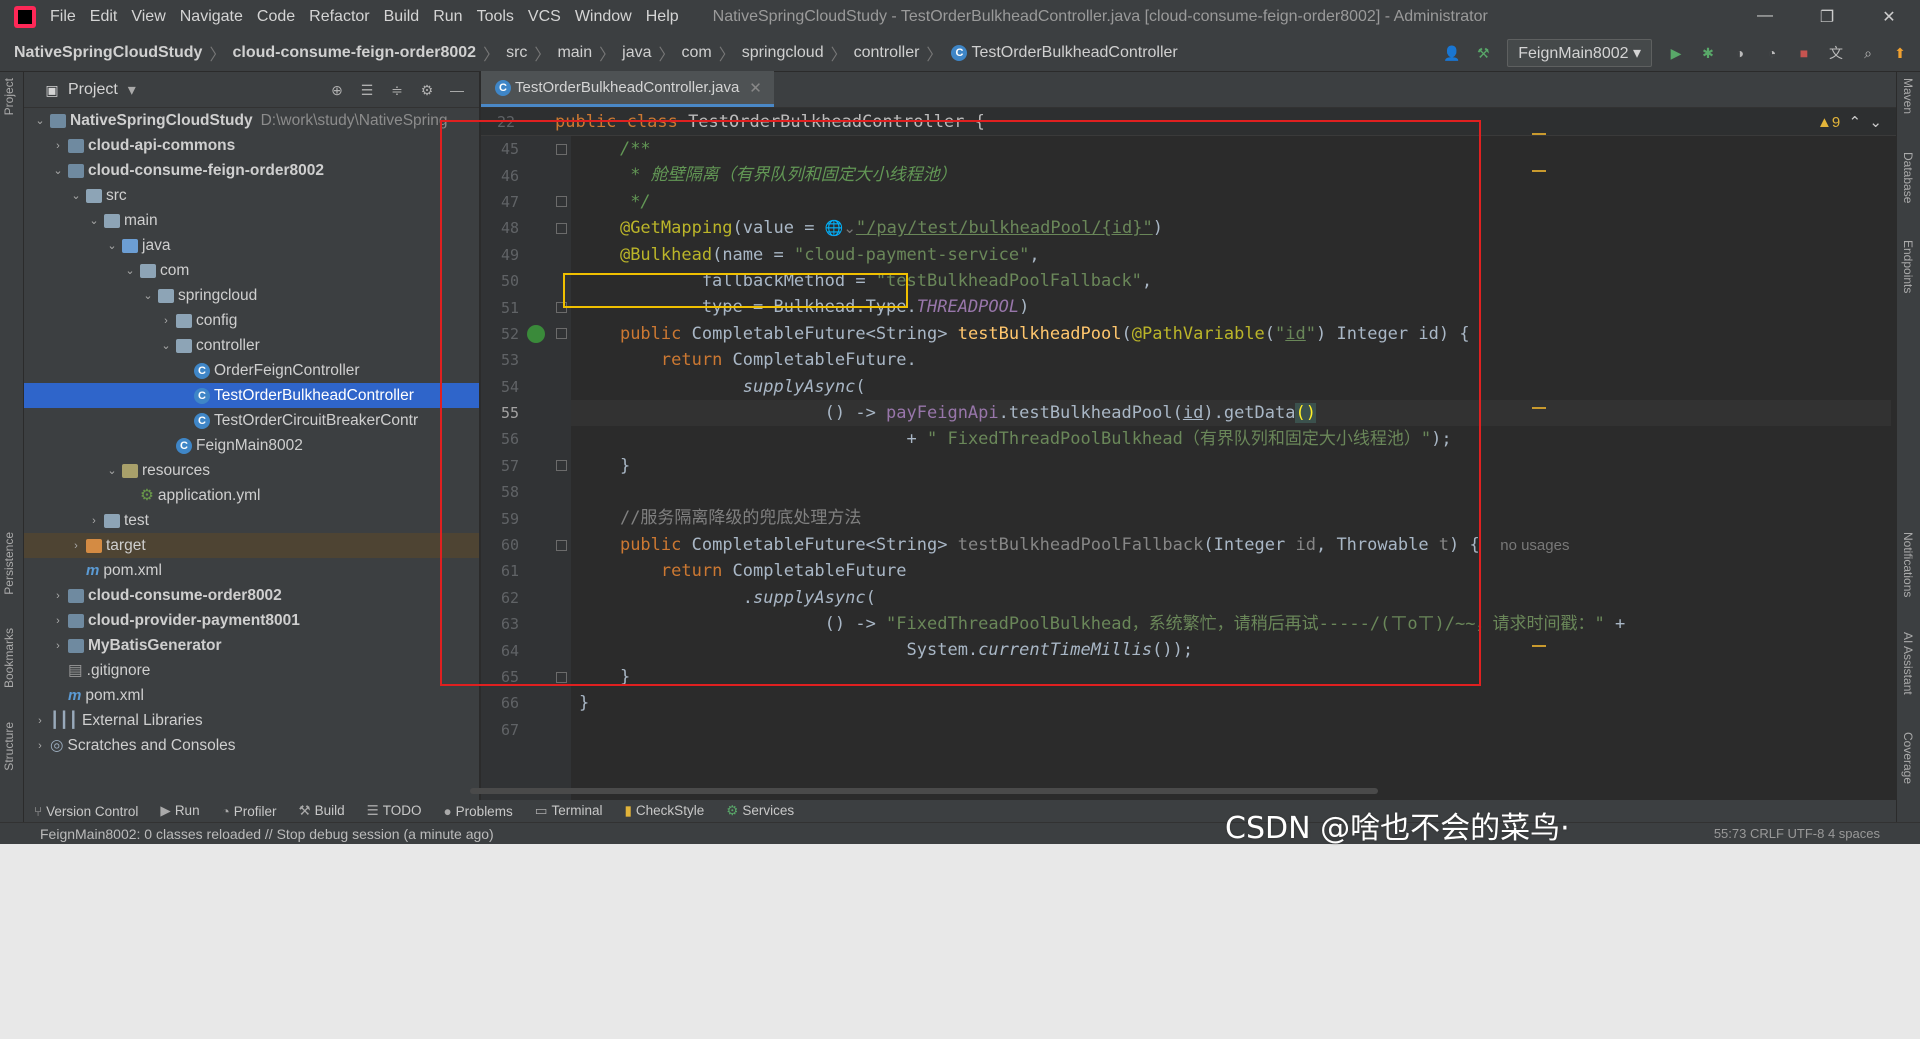 The height and width of the screenshot is (1039, 1920). What do you see at coordinates (526, 307) in the screenshot?
I see `gutter-line: 51` at bounding box center [526, 307].